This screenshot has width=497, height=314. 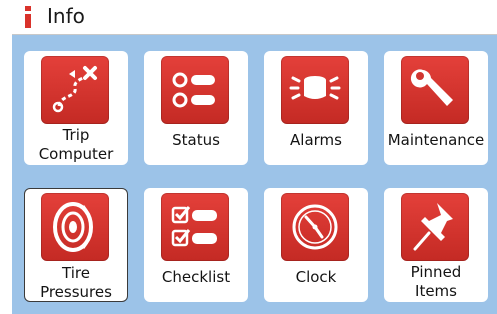 I want to click on tile-checklist: Checklist, so click(x=196, y=245).